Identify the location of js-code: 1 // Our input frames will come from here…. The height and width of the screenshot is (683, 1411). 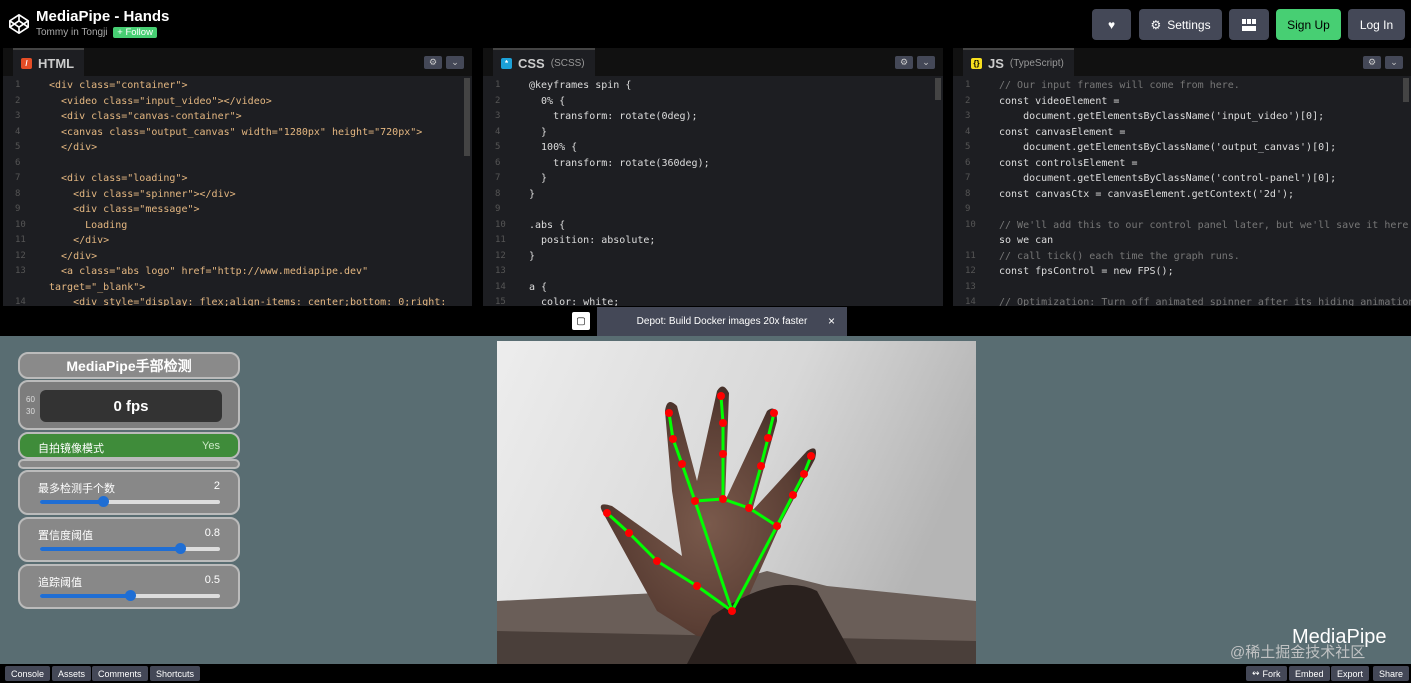
(1182, 192).